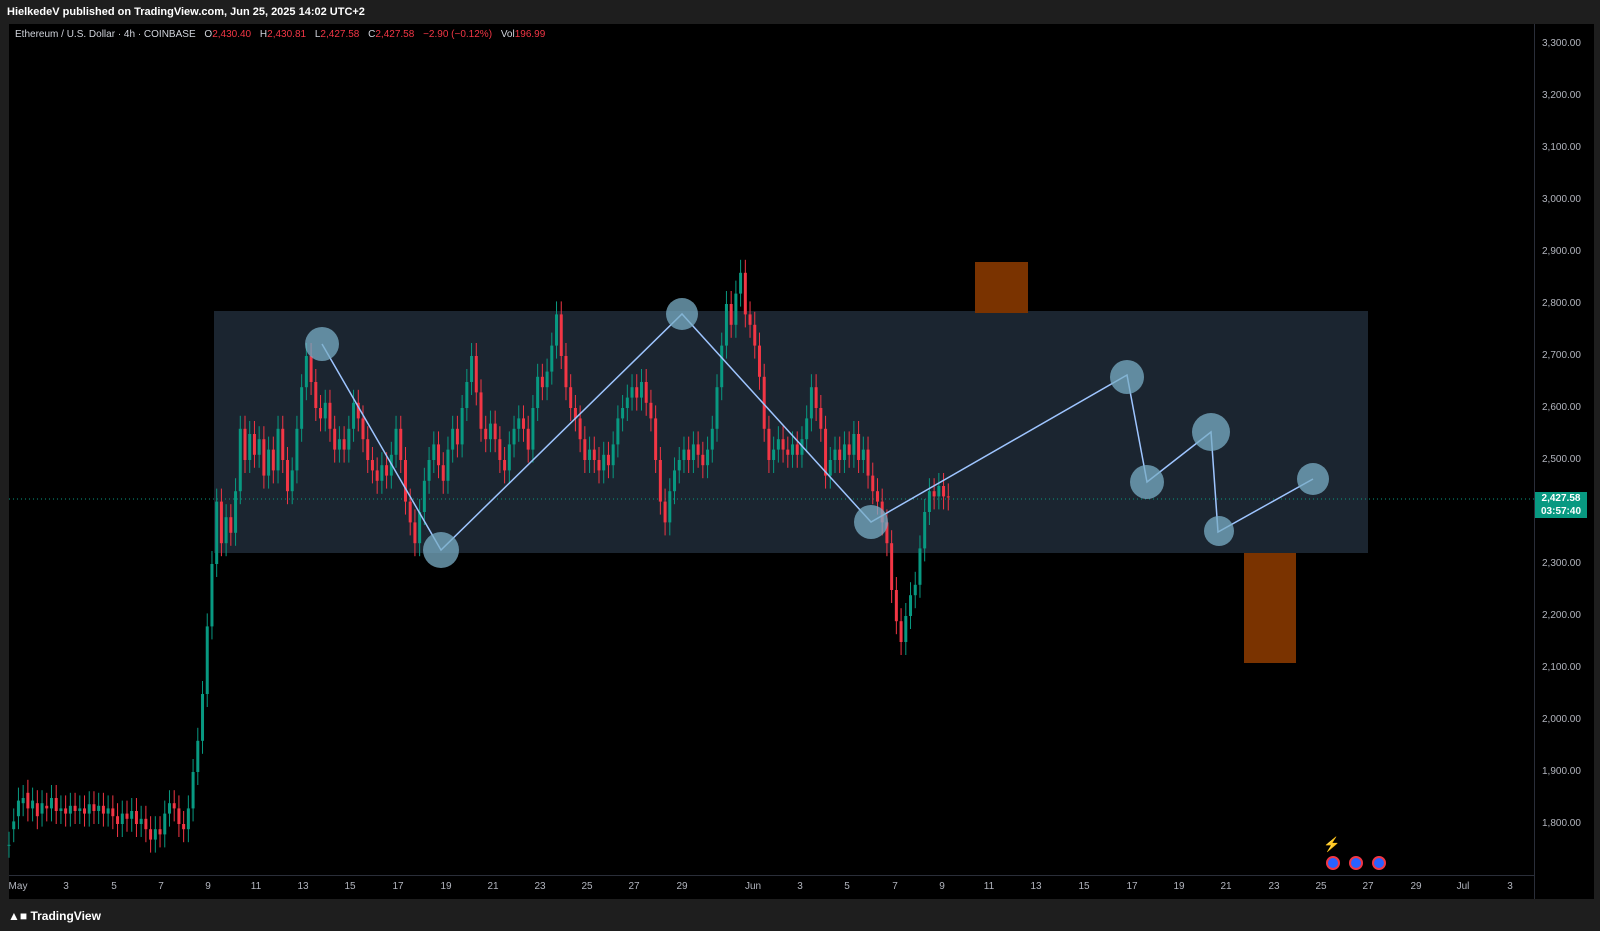 The image size is (1600, 931). What do you see at coordinates (1561, 771) in the screenshot?
I see `price-tick-label: 1,900.00` at bounding box center [1561, 771].